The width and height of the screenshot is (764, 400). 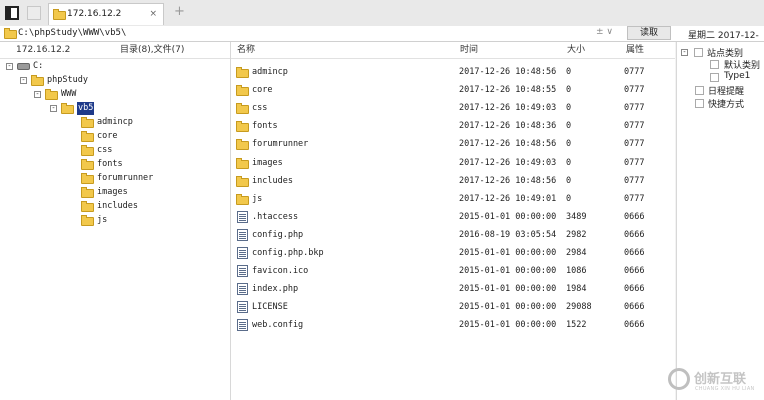 What do you see at coordinates (469, 50) in the screenshot?
I see `column-header-time: 时间` at bounding box center [469, 50].